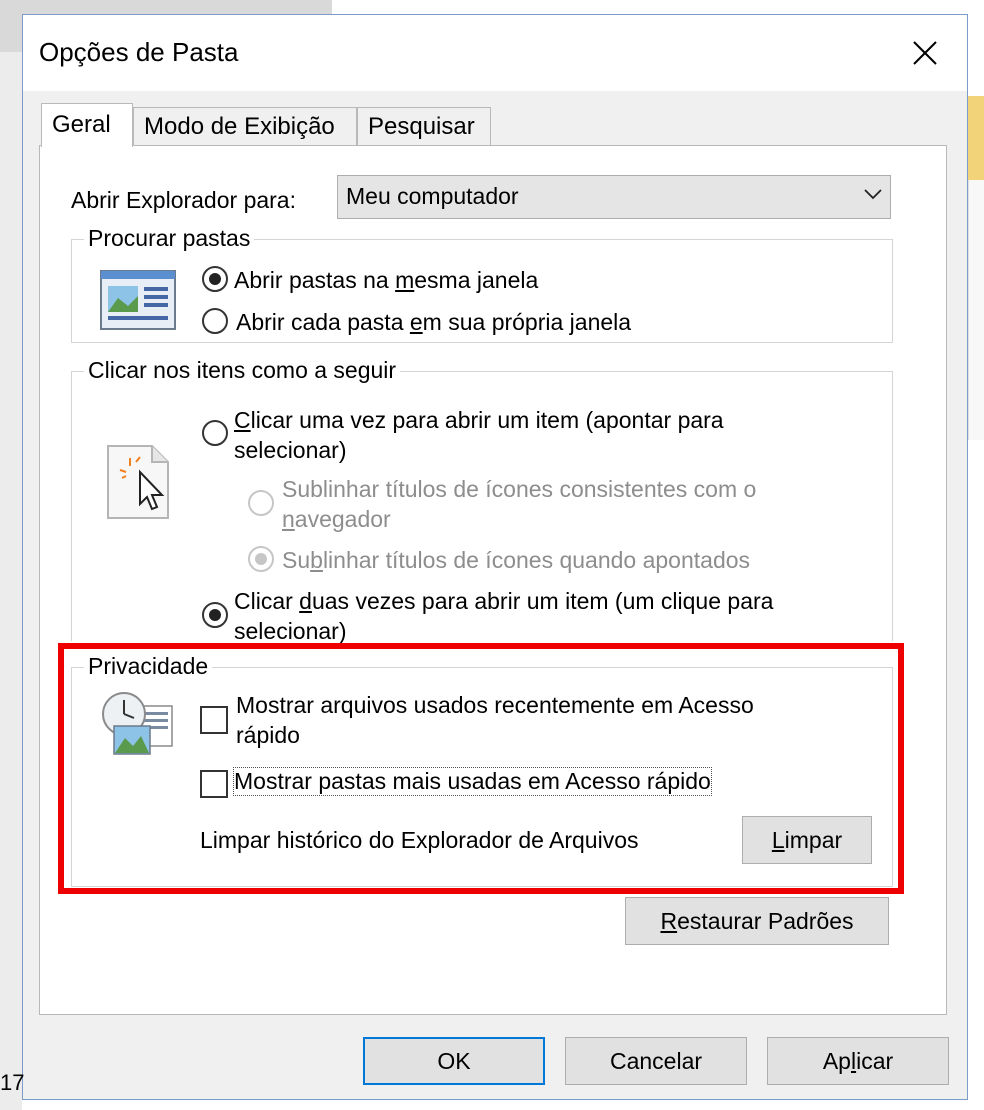  Describe the element at coordinates (261, 559) in the screenshot. I see `radio-underline-hover` at that location.